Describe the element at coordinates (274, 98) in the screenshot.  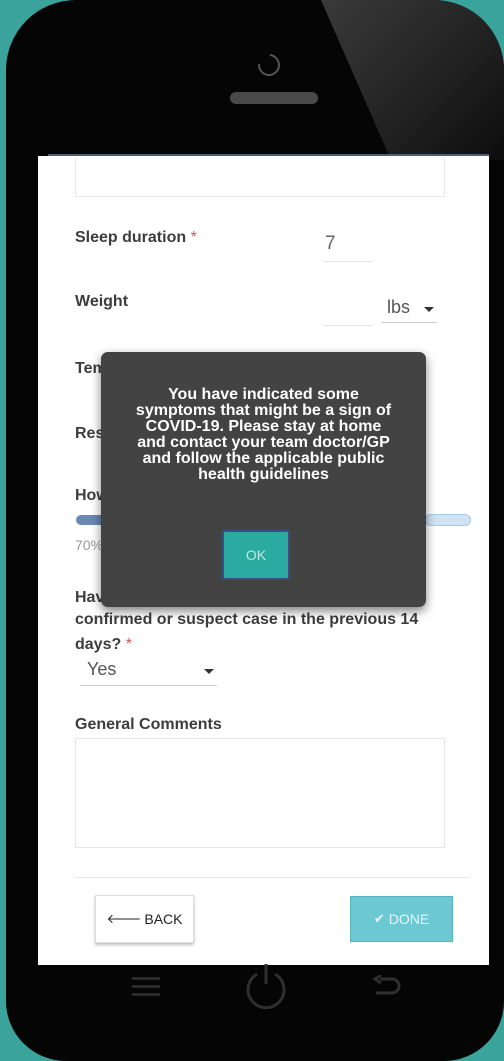
I see `speaker-grille` at that location.